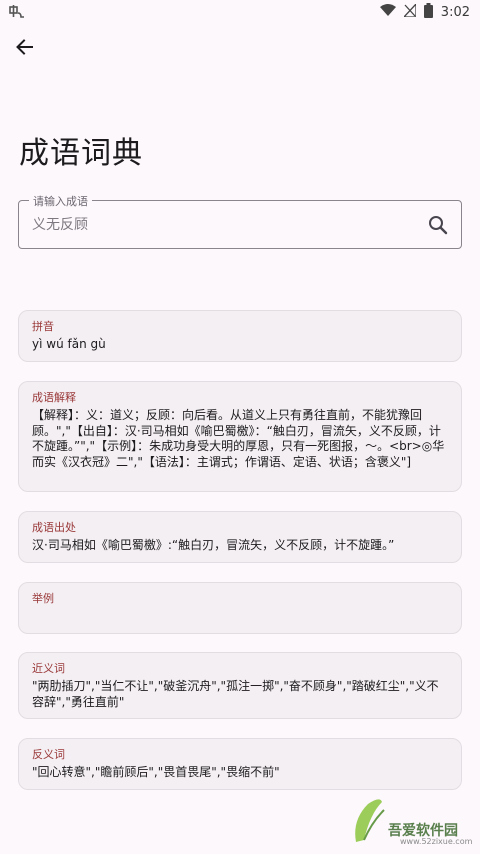 Image resolution: width=480 pixels, height=854 pixels. Describe the element at coordinates (213, 545) in the screenshot. I see `card-text: 汉·司马相如《喻巴蜀檄》:“触白刃，冒流矢，义不反顾，计不旋踵。”` at that location.